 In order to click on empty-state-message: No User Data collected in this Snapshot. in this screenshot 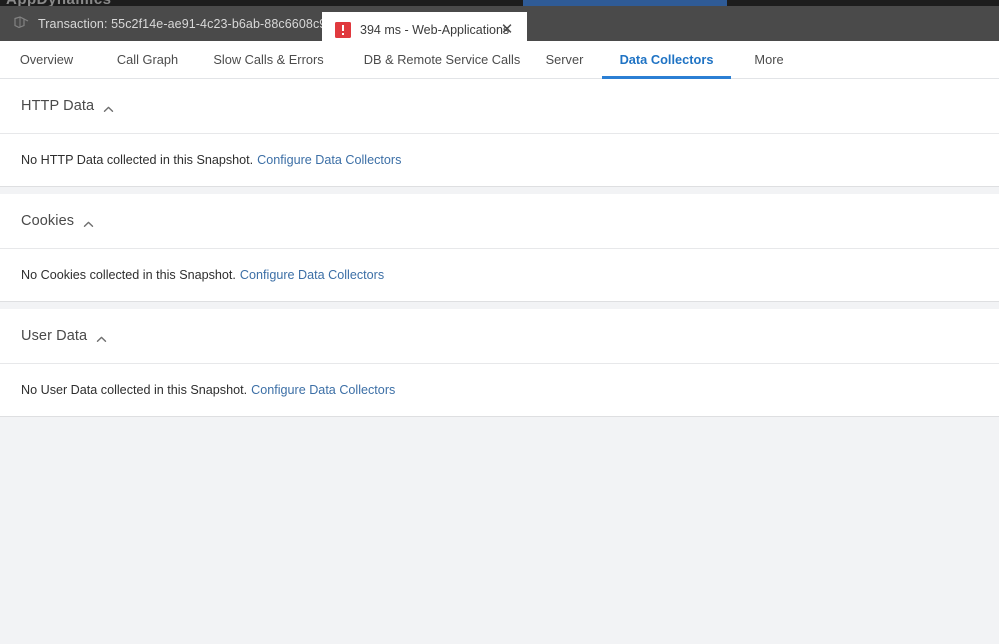, I will do `click(134, 390)`.